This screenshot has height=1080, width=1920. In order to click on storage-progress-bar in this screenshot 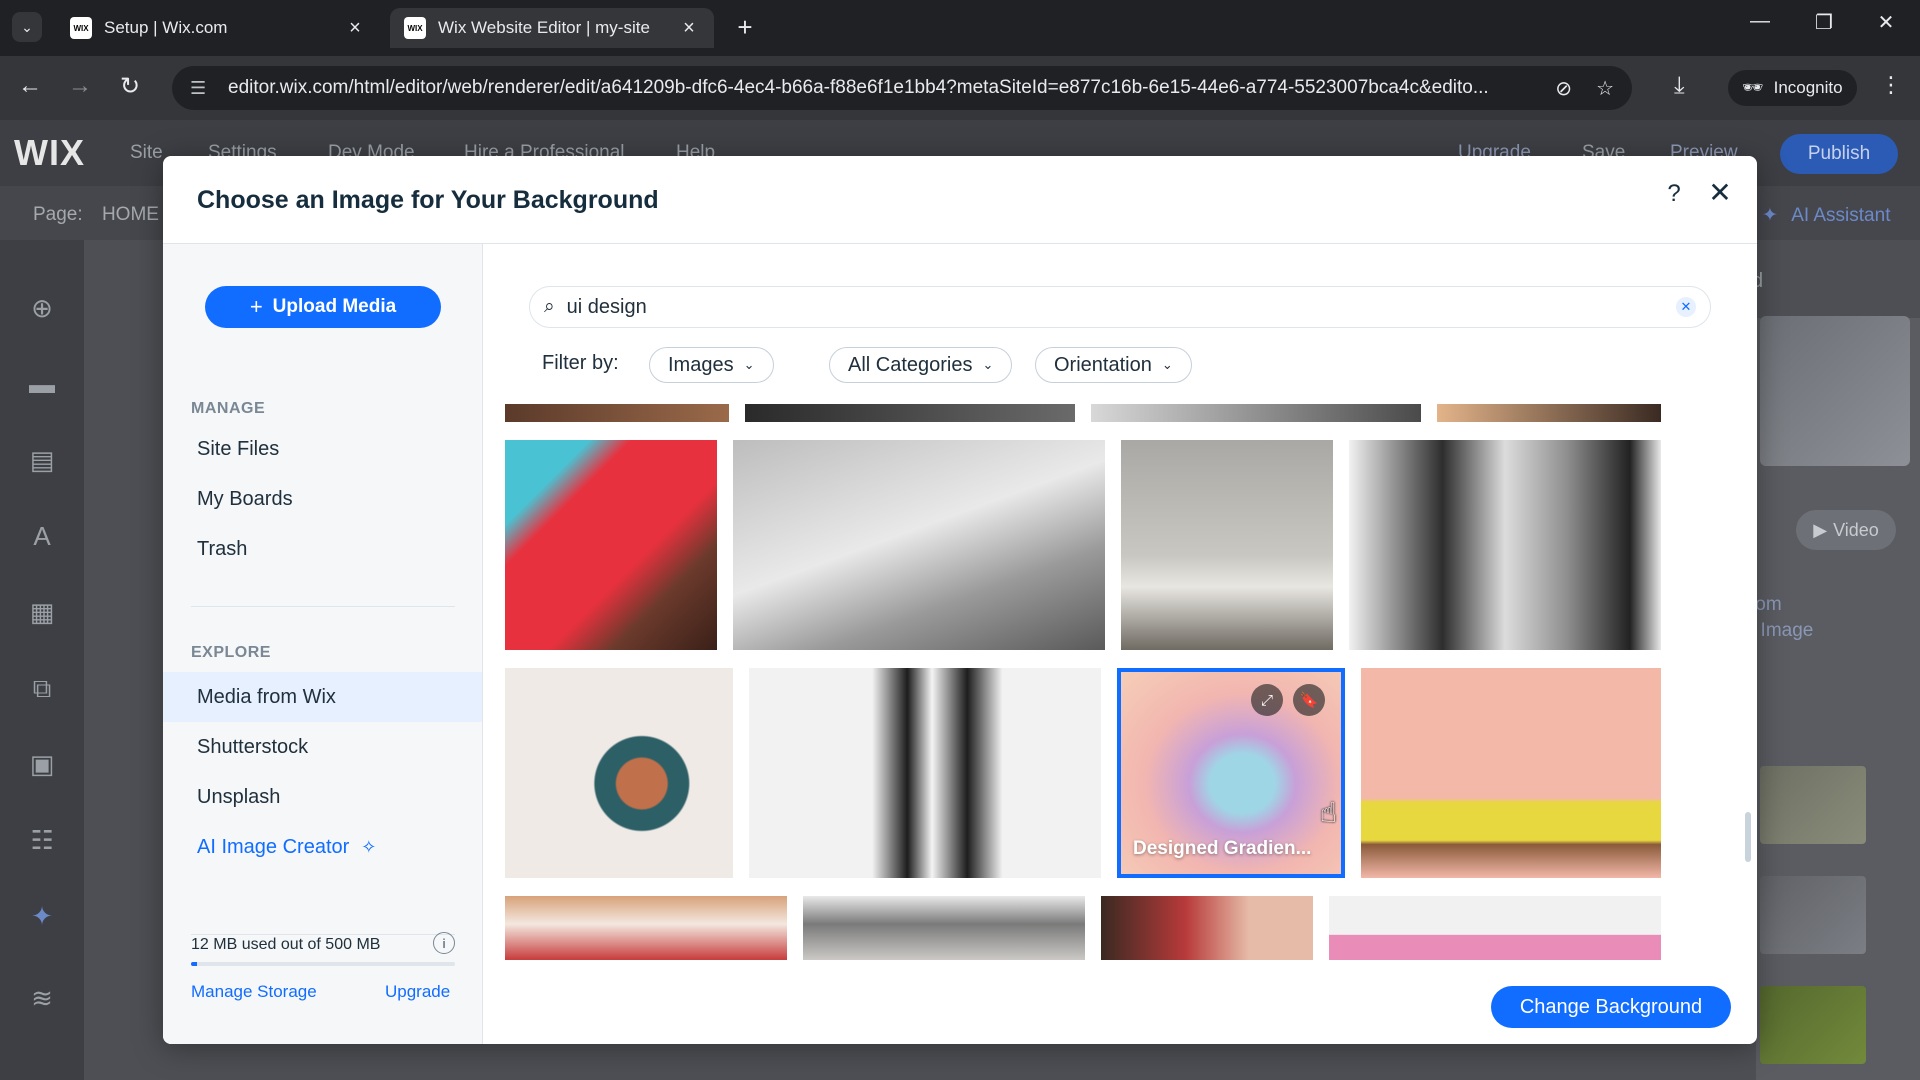, I will do `click(323, 964)`.